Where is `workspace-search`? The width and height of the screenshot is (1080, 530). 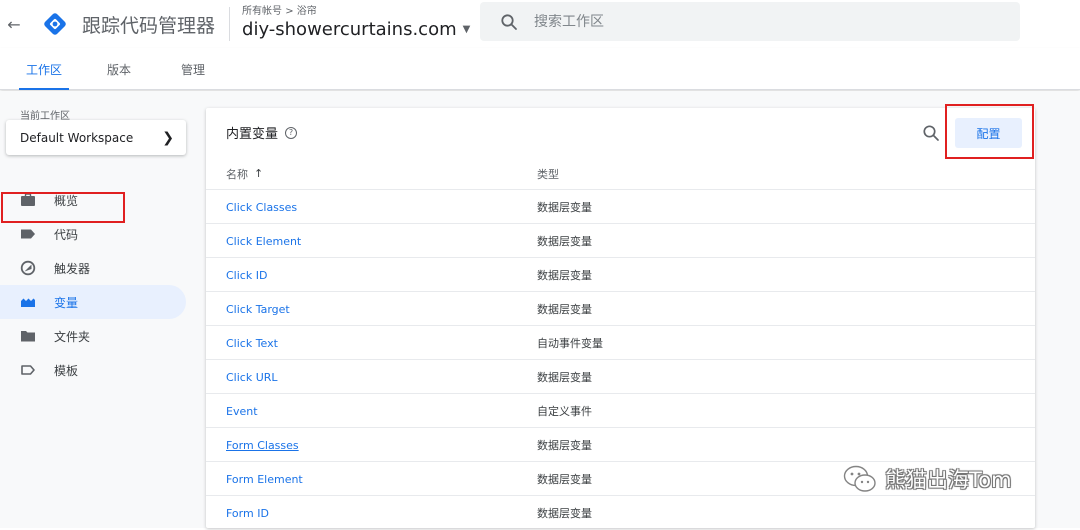
workspace-search is located at coordinates (750, 21).